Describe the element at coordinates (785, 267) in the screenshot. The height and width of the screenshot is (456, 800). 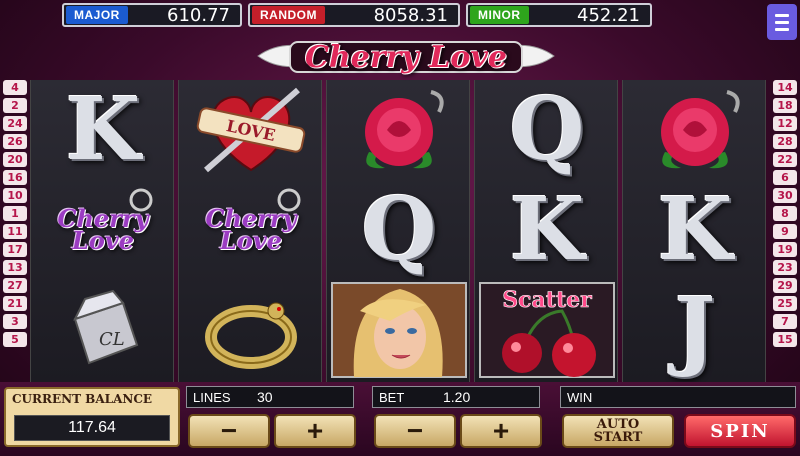
I see `line-marker: 23` at that location.